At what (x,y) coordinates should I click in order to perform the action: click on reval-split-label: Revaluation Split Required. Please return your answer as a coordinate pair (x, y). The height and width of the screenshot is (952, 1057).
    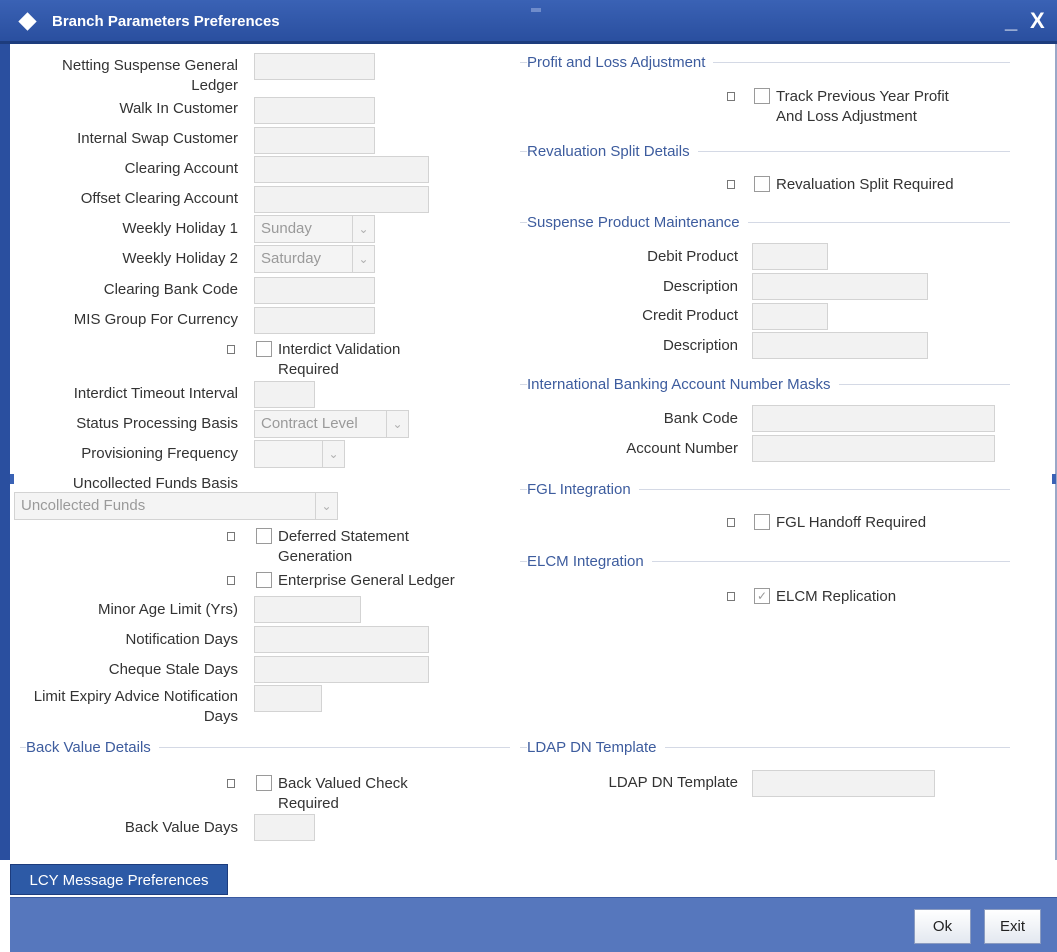
    Looking at the image, I should click on (865, 184).